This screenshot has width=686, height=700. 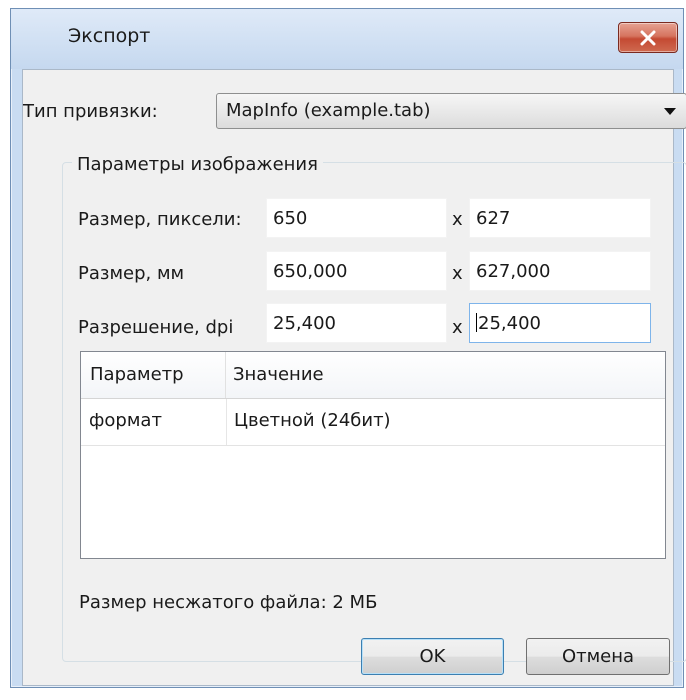 What do you see at coordinates (451, 111) in the screenshot?
I see `binding-type-select: MapInfo (example.tab)` at bounding box center [451, 111].